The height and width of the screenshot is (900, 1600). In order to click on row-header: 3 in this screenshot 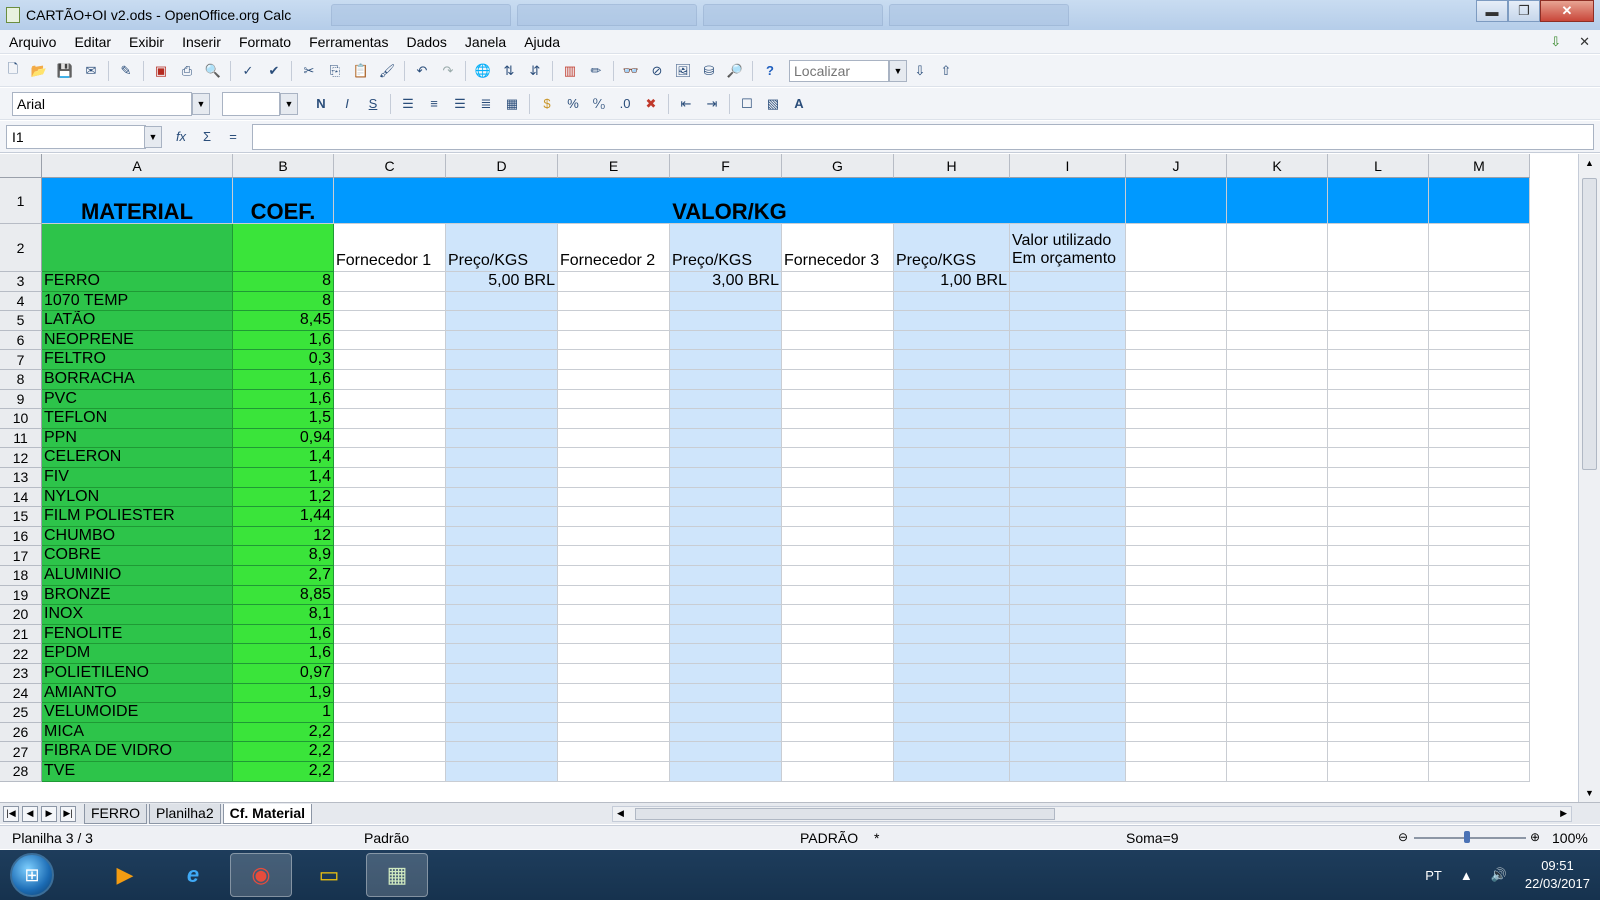, I will do `click(21, 282)`.